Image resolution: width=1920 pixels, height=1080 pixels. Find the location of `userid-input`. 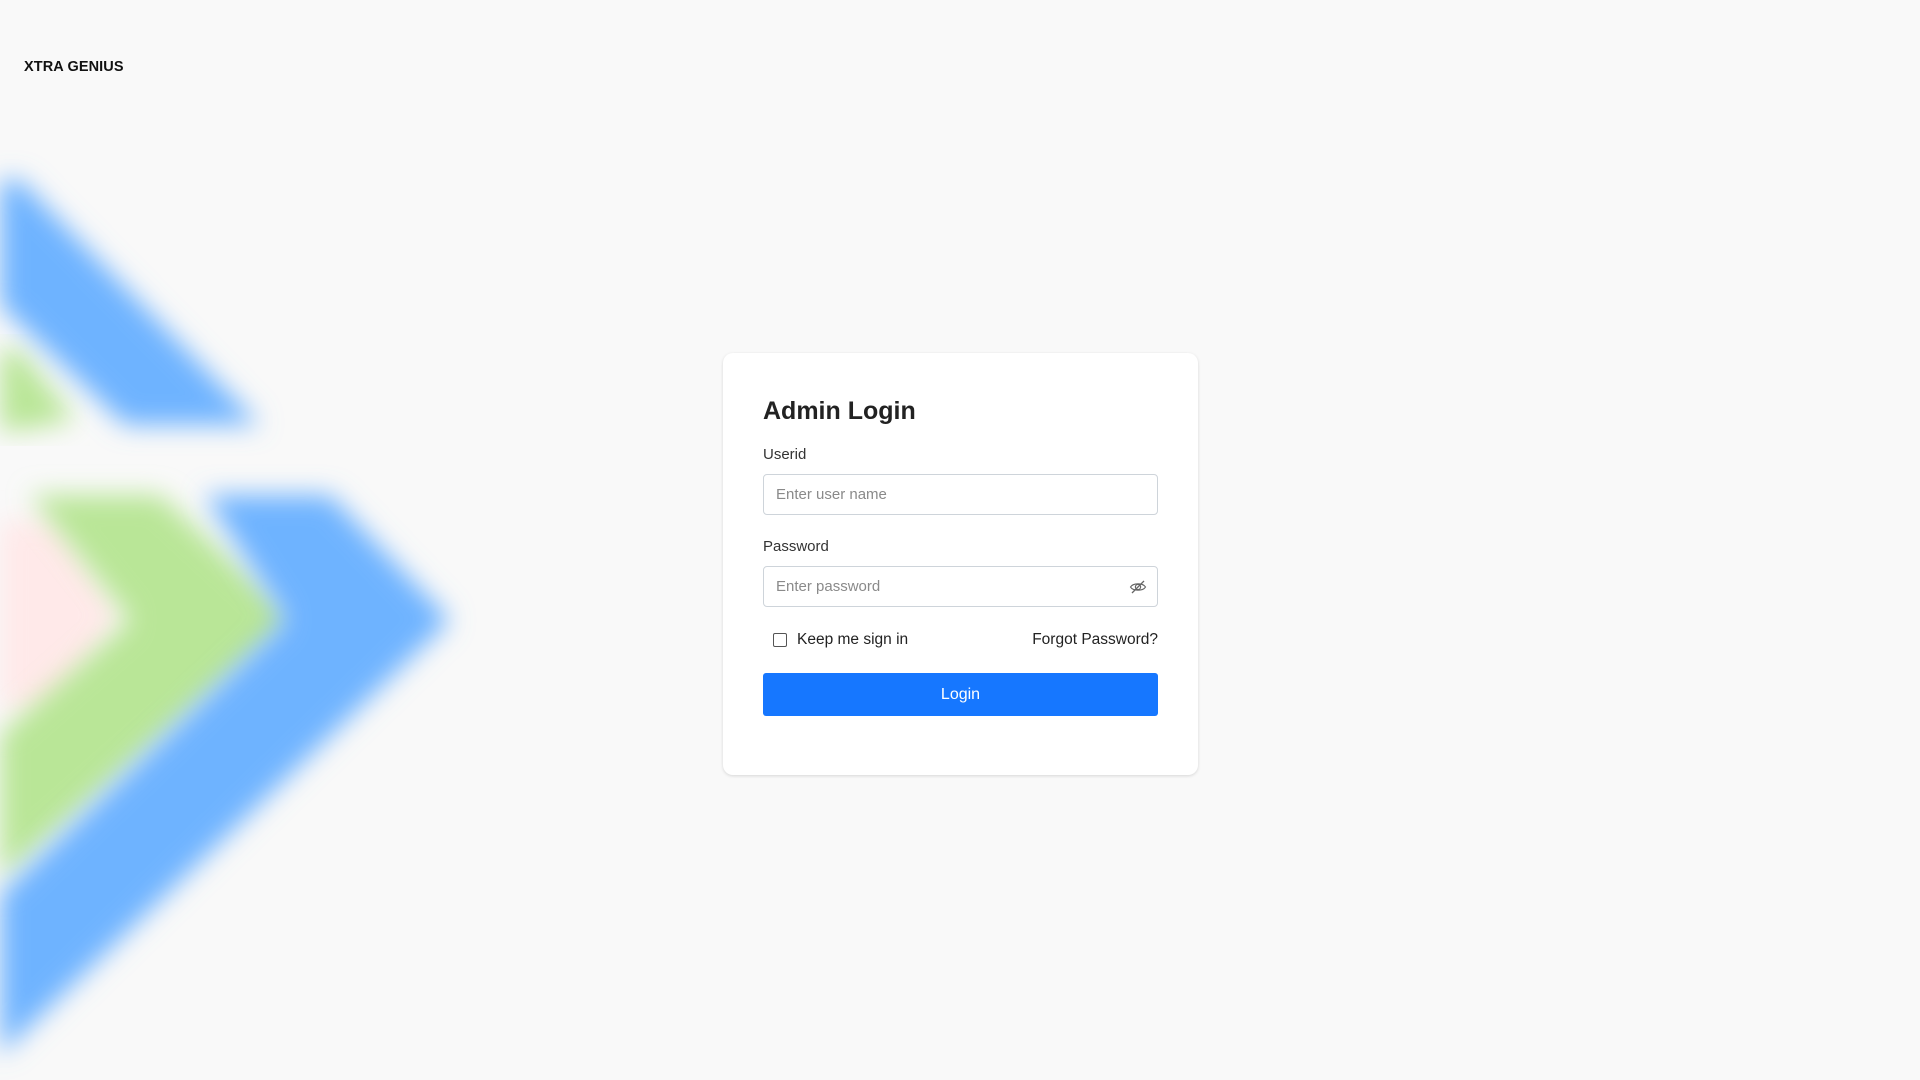

userid-input is located at coordinates (960, 494).